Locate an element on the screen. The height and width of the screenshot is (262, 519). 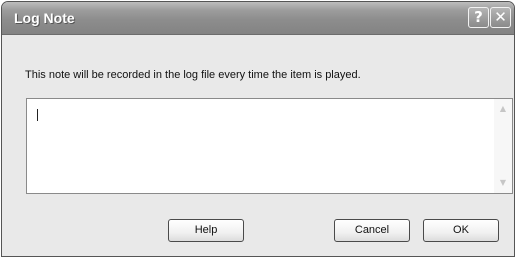
scroll-up-arrow-icon: ▲ is located at coordinates (503, 109).